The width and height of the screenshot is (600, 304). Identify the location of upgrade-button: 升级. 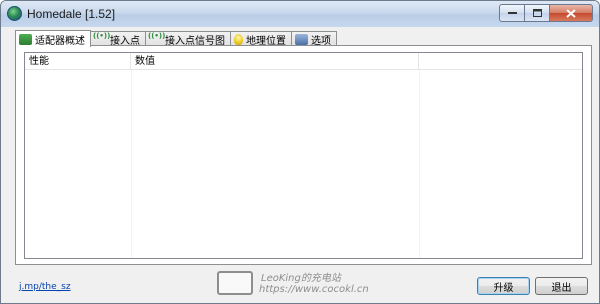
(503, 286).